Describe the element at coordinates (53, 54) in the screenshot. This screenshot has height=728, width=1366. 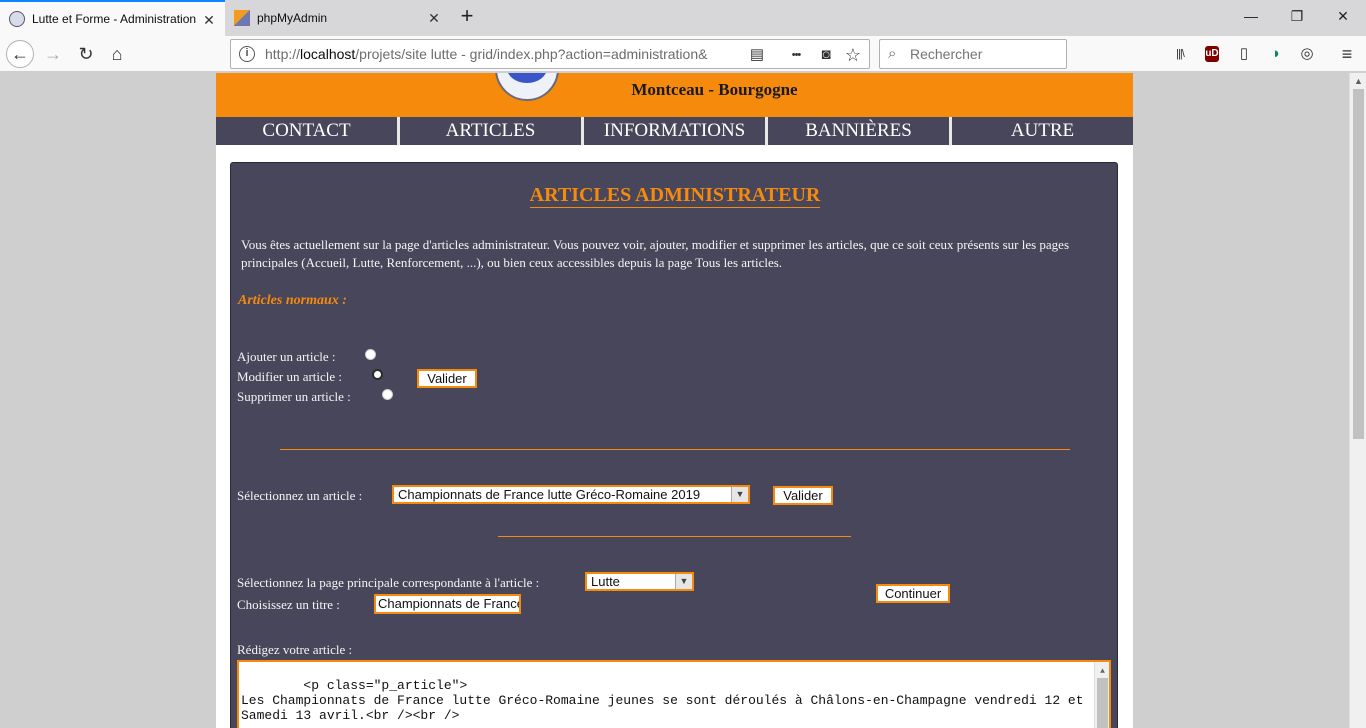
I see `forward-icon: →` at that location.